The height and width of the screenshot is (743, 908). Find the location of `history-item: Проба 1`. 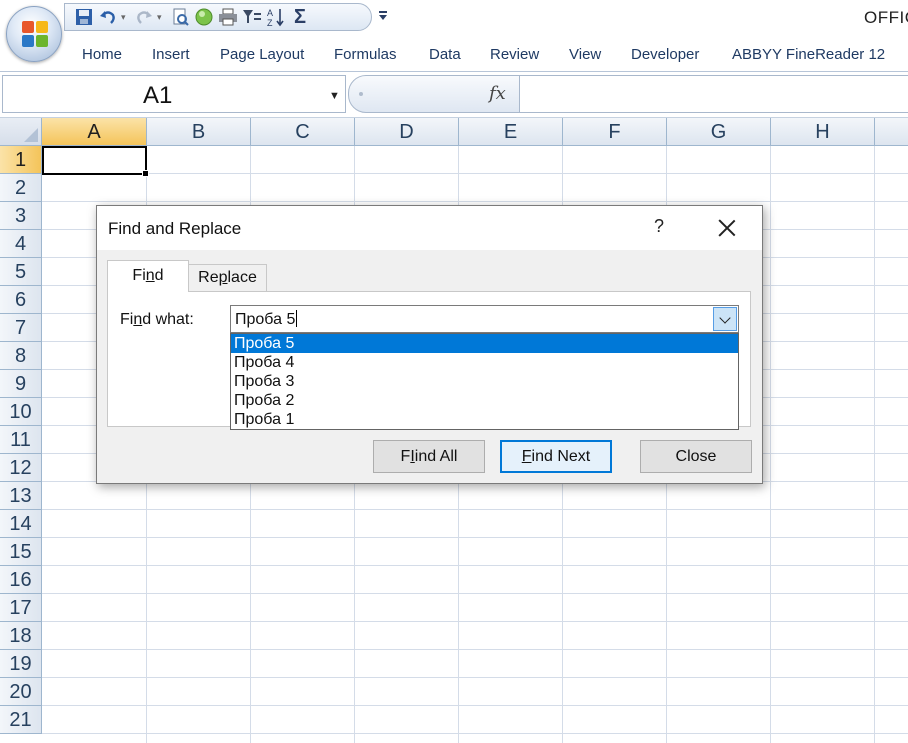

history-item: Проба 1 is located at coordinates (484, 419).